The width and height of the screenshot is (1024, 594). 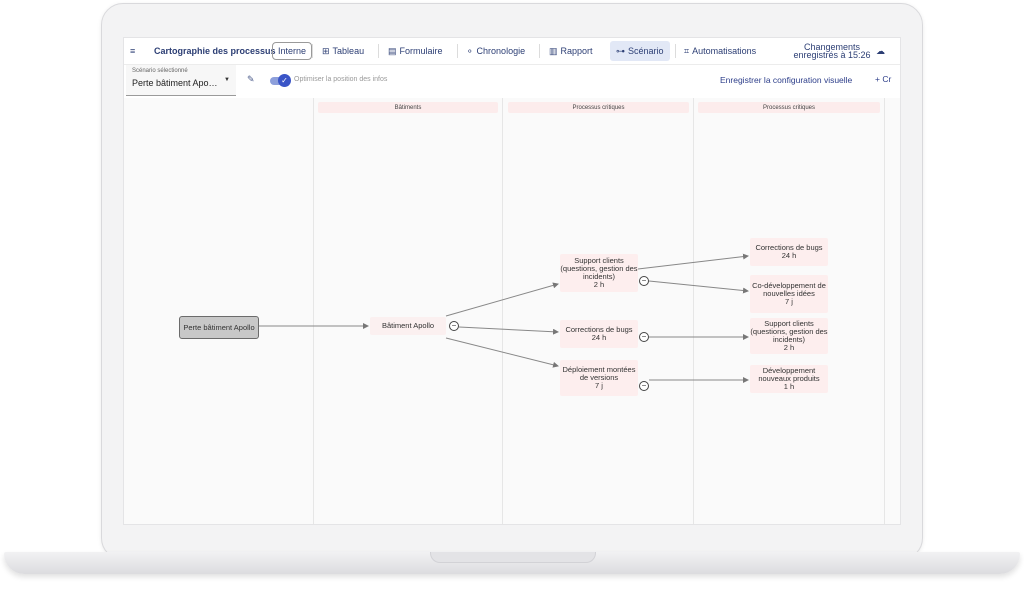 I want to click on tab-chronologie: ⚬ Chronologie, so click(x=495, y=51).